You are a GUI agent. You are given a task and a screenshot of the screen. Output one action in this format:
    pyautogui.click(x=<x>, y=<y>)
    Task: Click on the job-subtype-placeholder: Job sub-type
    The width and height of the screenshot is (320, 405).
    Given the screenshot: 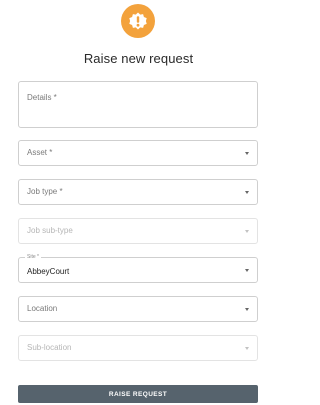 What is the action you would take?
    pyautogui.click(x=50, y=230)
    